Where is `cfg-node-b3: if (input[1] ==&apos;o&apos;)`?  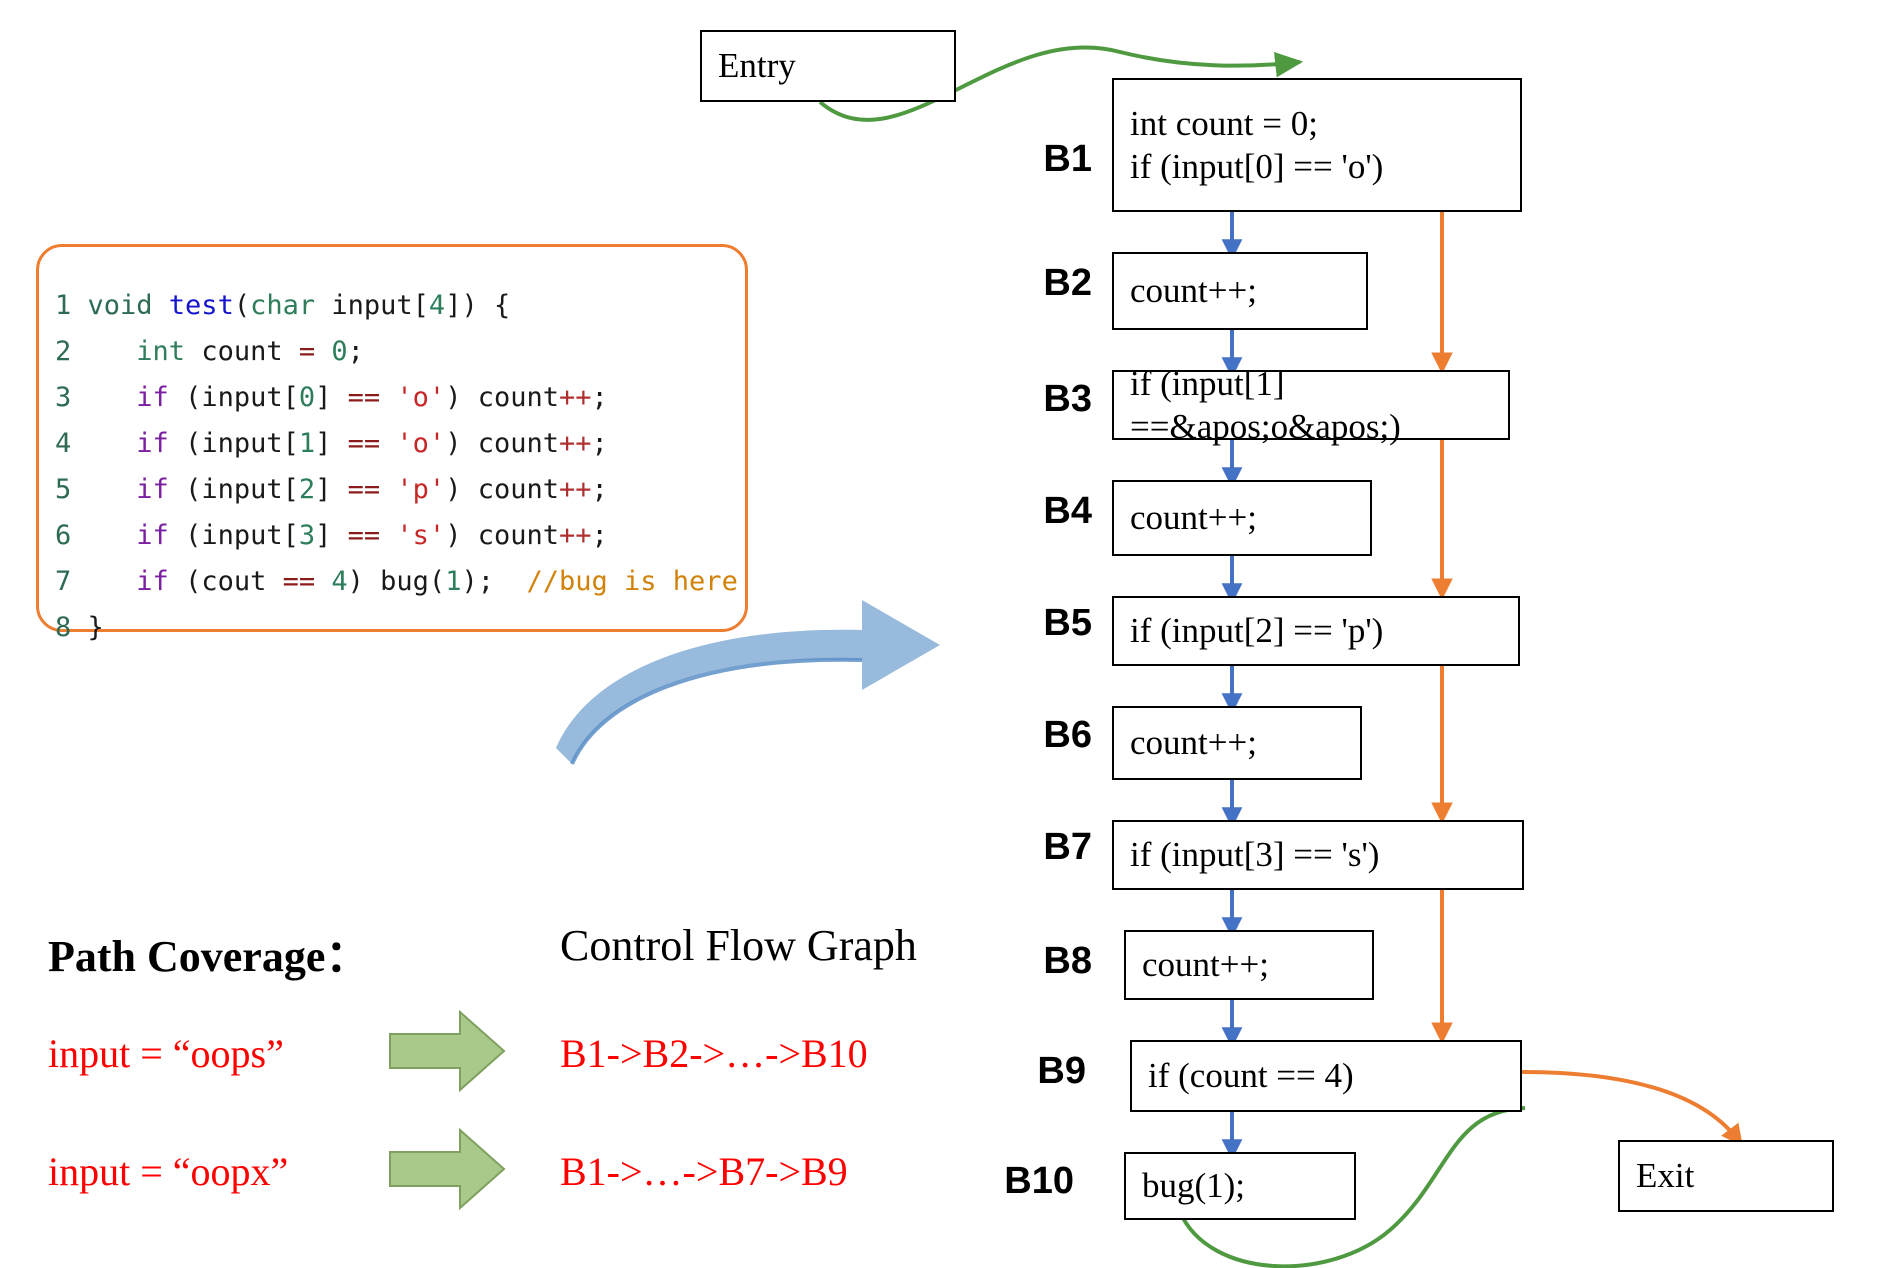 cfg-node-b3: if (input[1] ==&apos;o&apos;) is located at coordinates (1311, 405).